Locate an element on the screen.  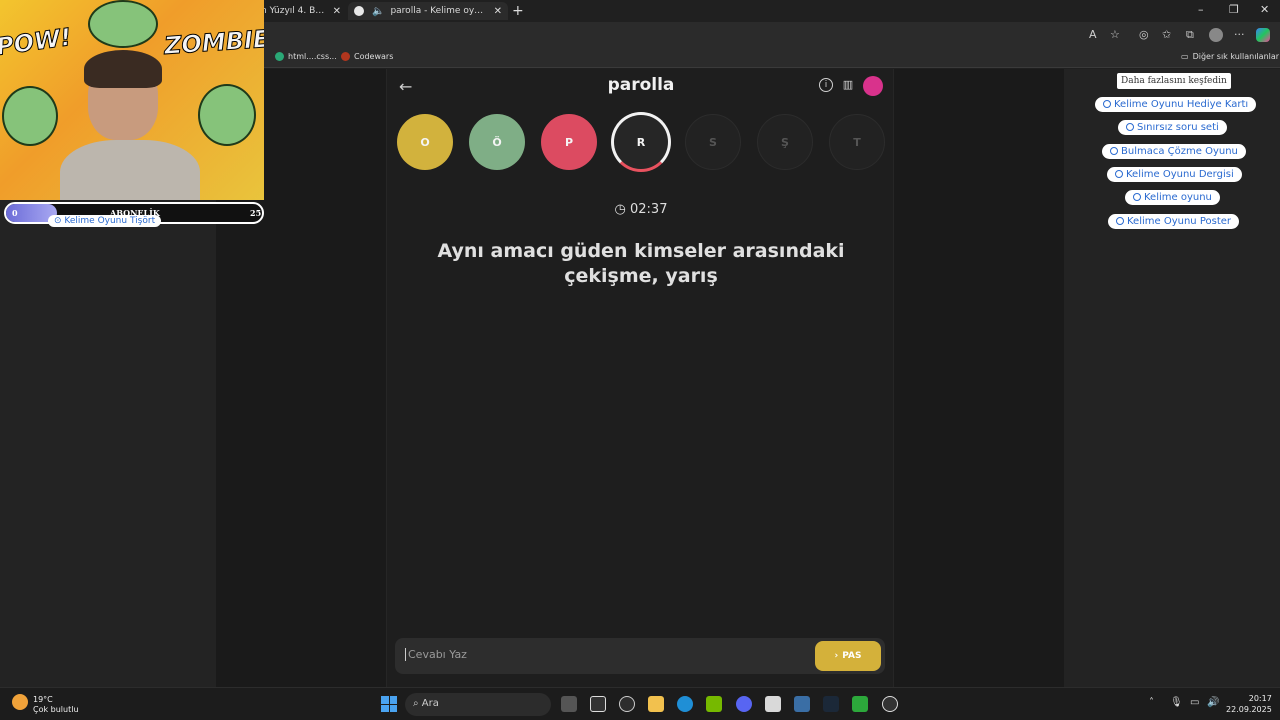
streamer-figure is located at coordinates (130, 125).